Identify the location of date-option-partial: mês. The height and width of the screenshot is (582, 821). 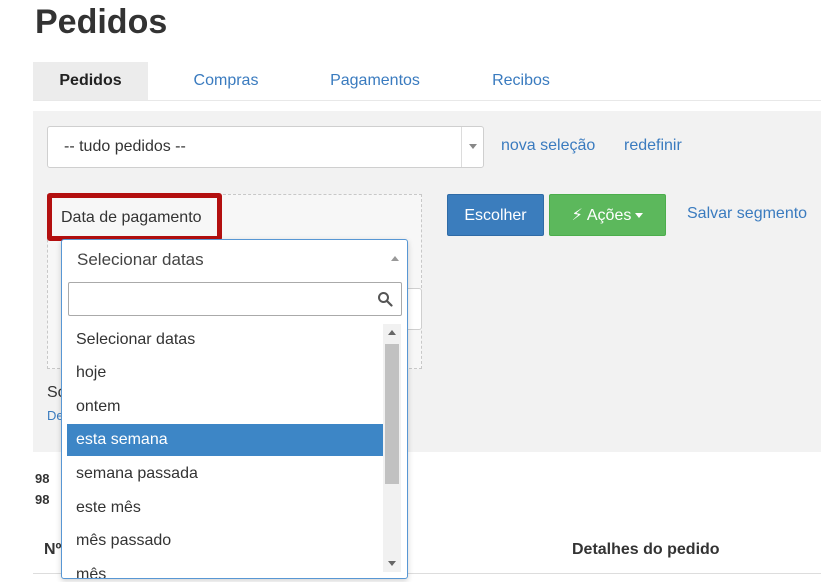
(225, 568).